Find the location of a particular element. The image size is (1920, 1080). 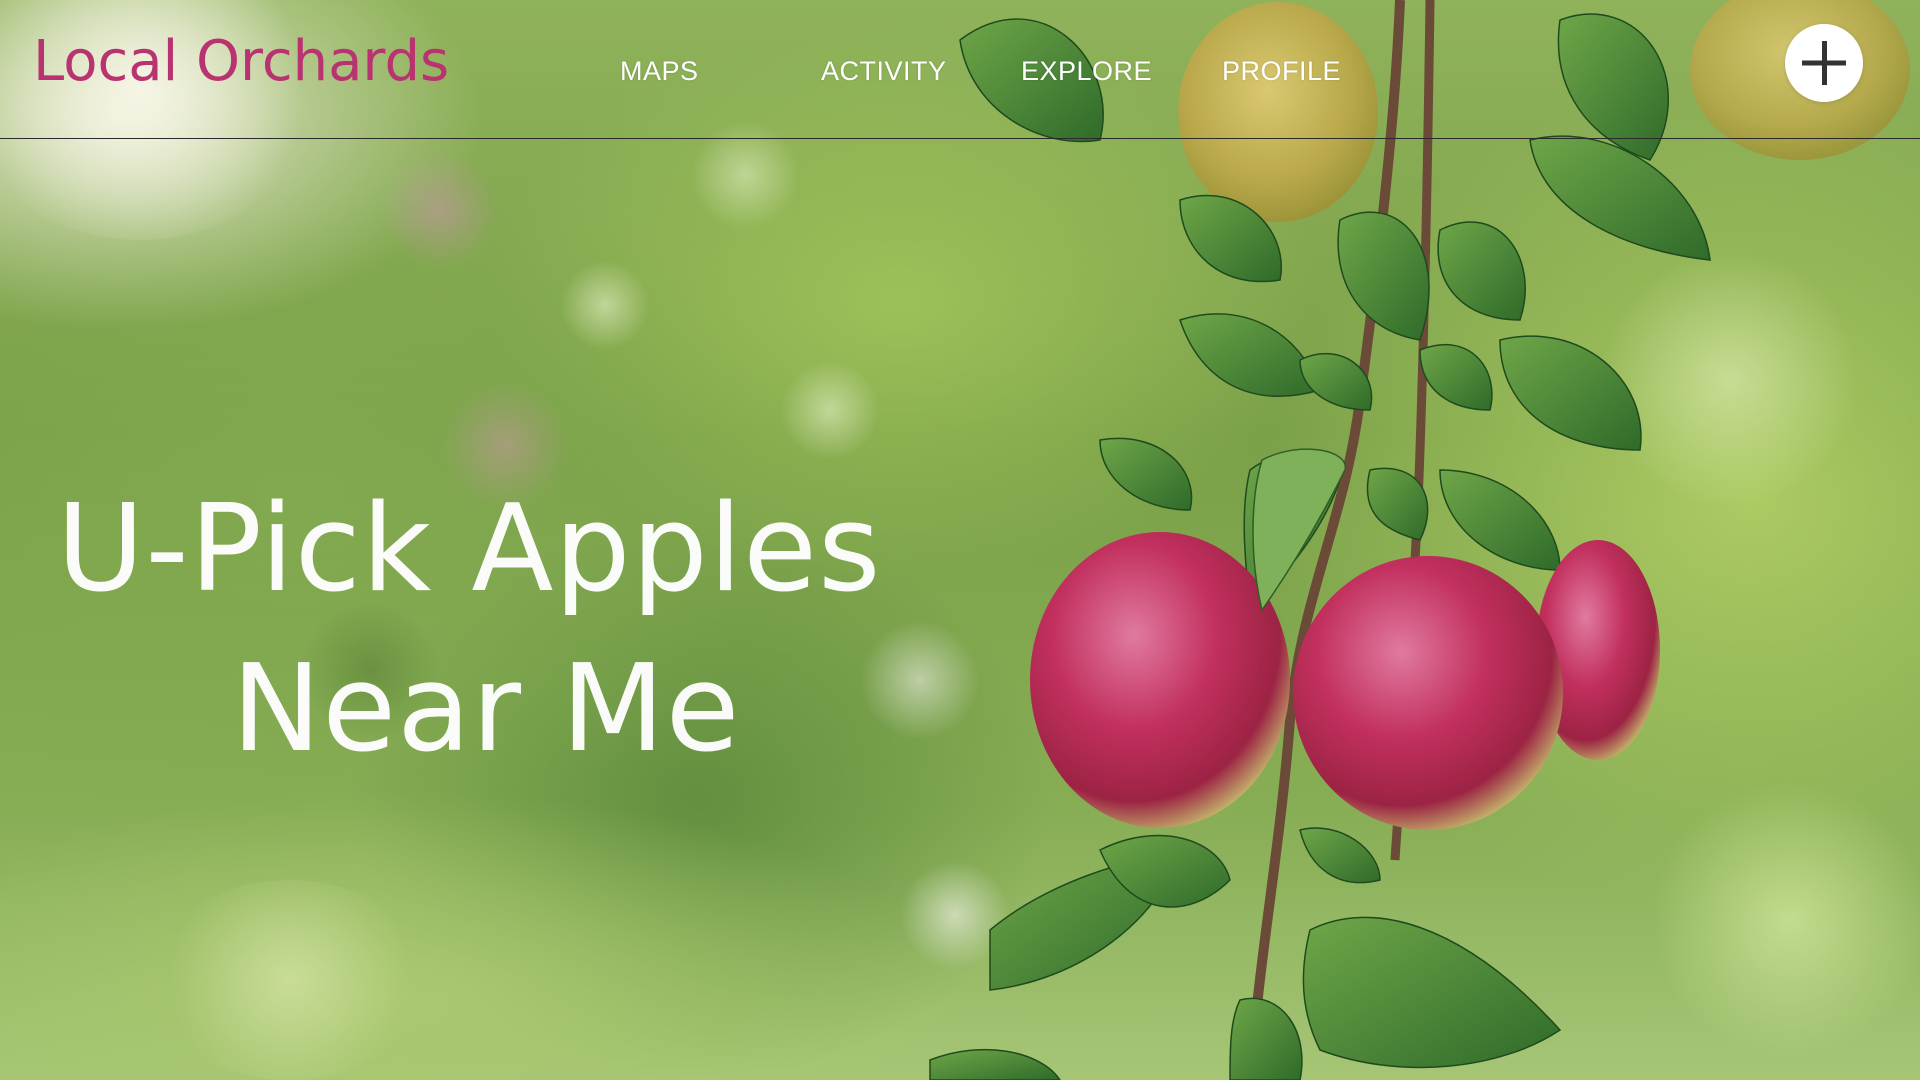

nav-maps: MAPS is located at coordinates (659, 71).